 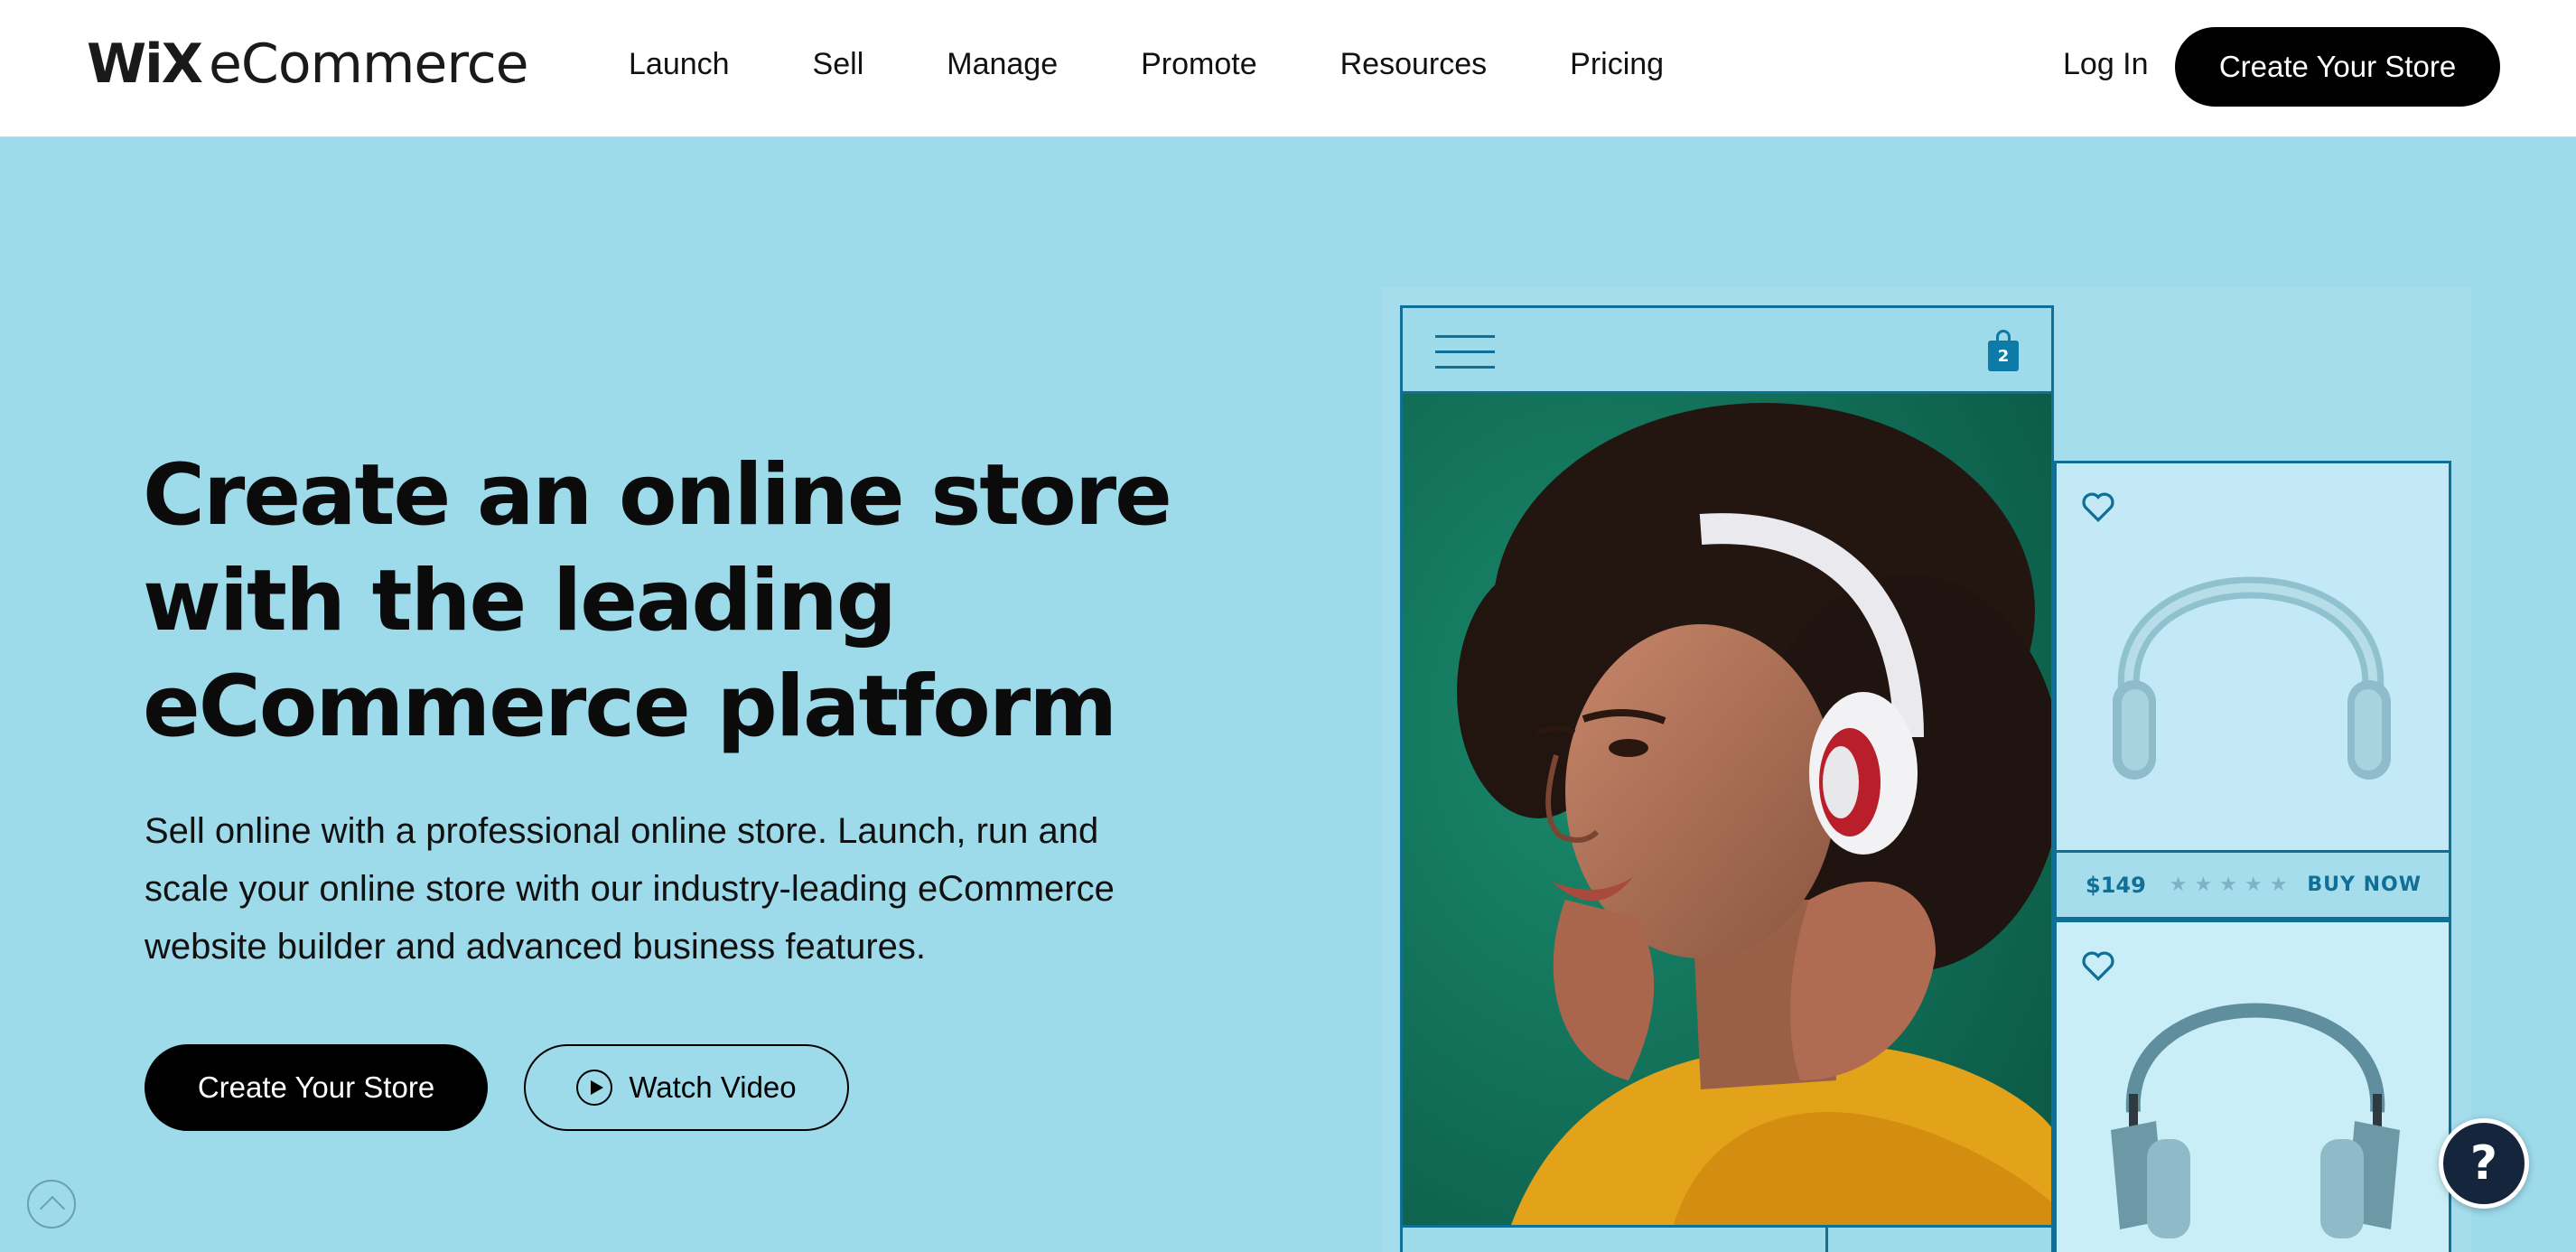 I want to click on nav-sell: Sell, so click(x=838, y=64).